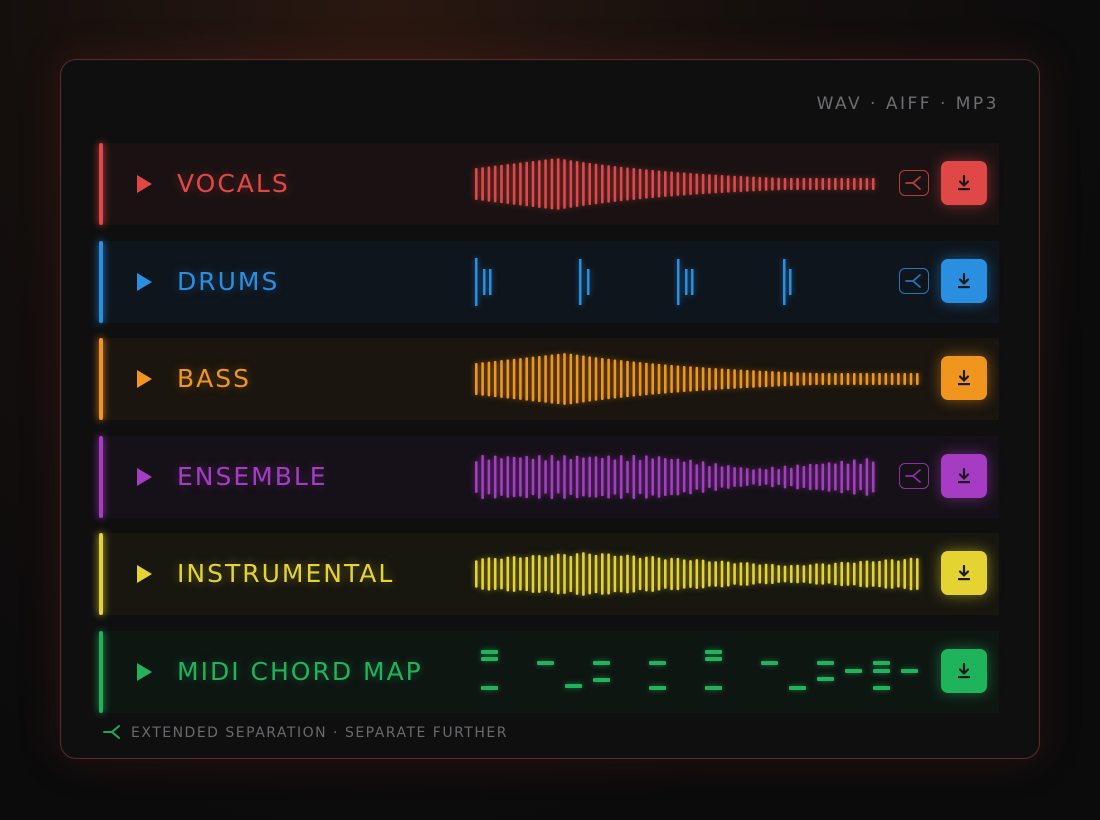 The height and width of the screenshot is (820, 1100). I want to click on stem-label: BASS, so click(214, 379).